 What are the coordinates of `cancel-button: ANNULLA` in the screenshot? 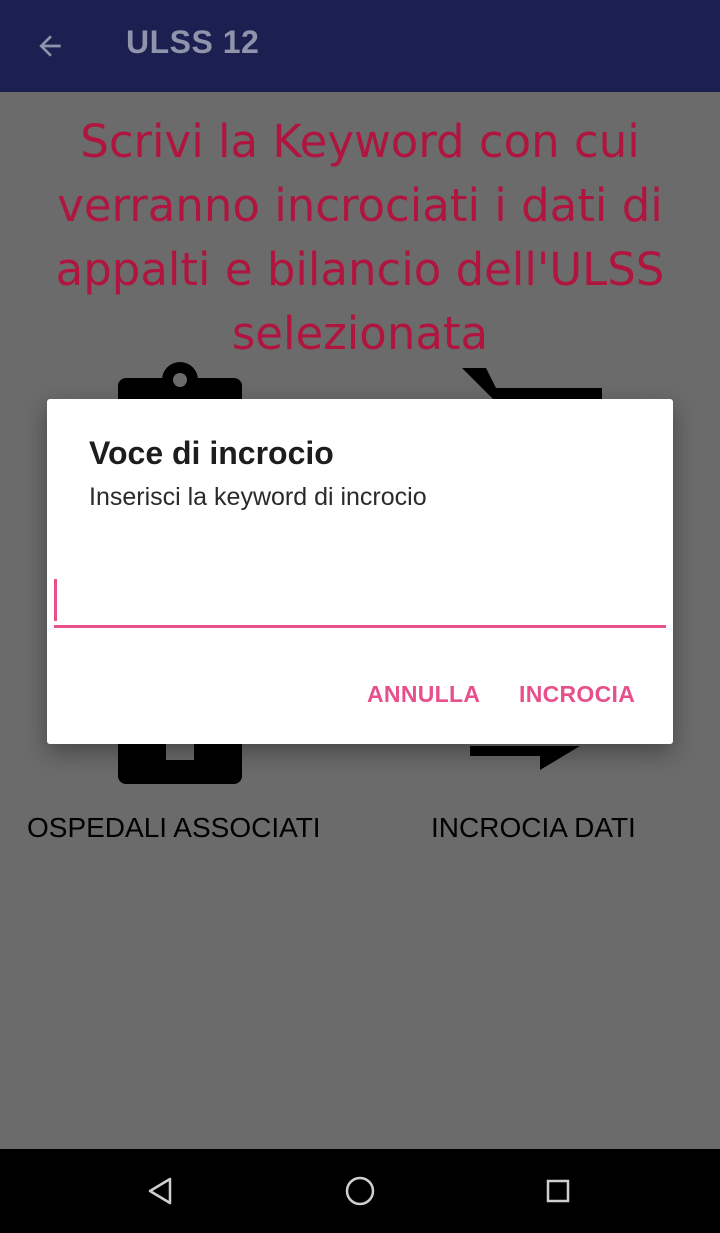 It's located at (423, 694).